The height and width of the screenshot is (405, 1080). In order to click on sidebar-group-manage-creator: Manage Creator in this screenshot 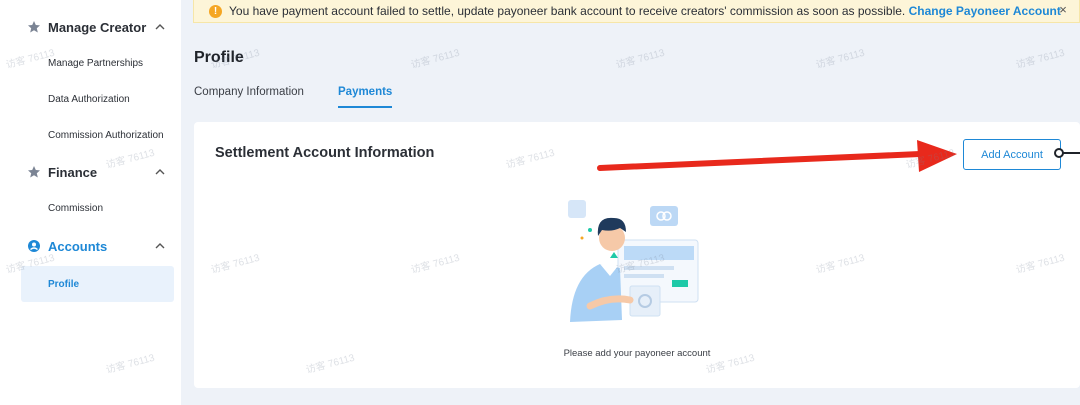, I will do `click(90, 27)`.